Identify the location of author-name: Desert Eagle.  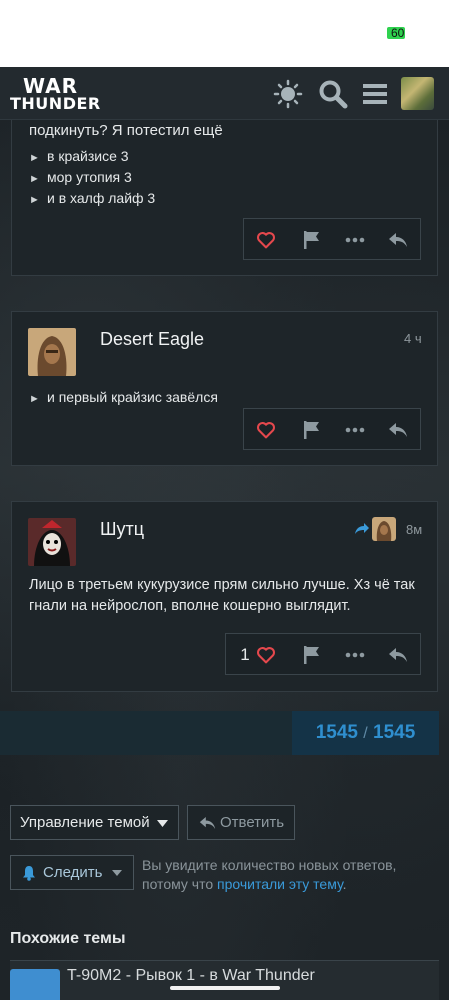
(152, 339).